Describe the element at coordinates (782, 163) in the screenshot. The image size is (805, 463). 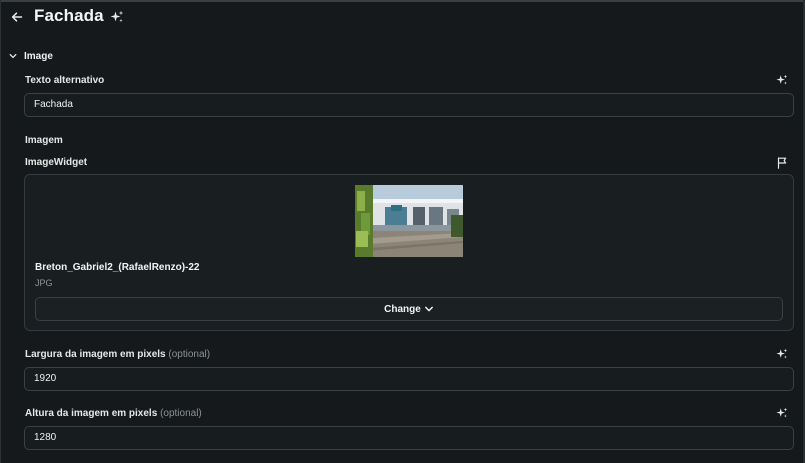
I see `flag-icon` at that location.